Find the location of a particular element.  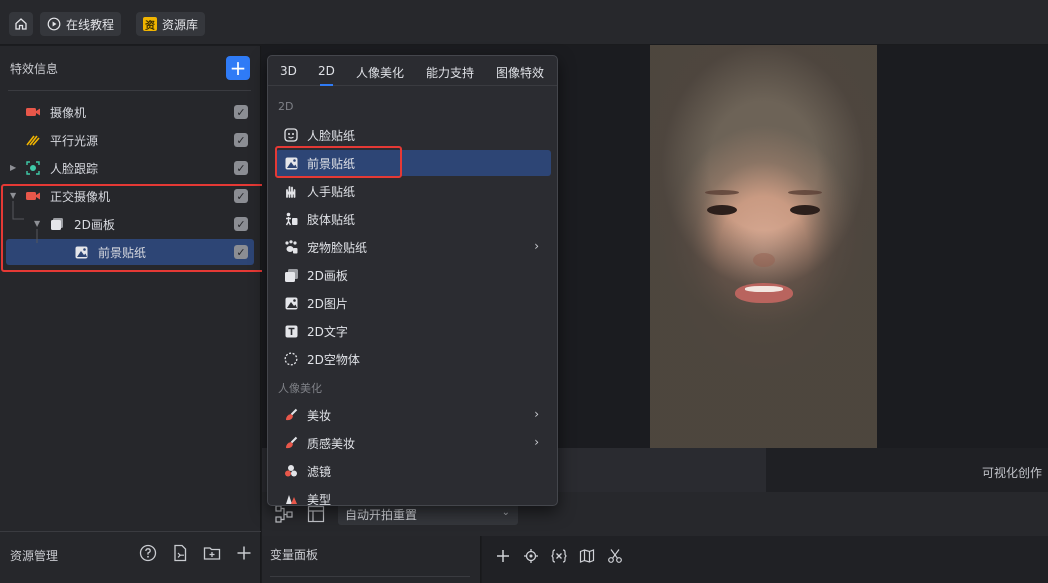

menu-item-label: 人手贴纸 is located at coordinates (331, 191).